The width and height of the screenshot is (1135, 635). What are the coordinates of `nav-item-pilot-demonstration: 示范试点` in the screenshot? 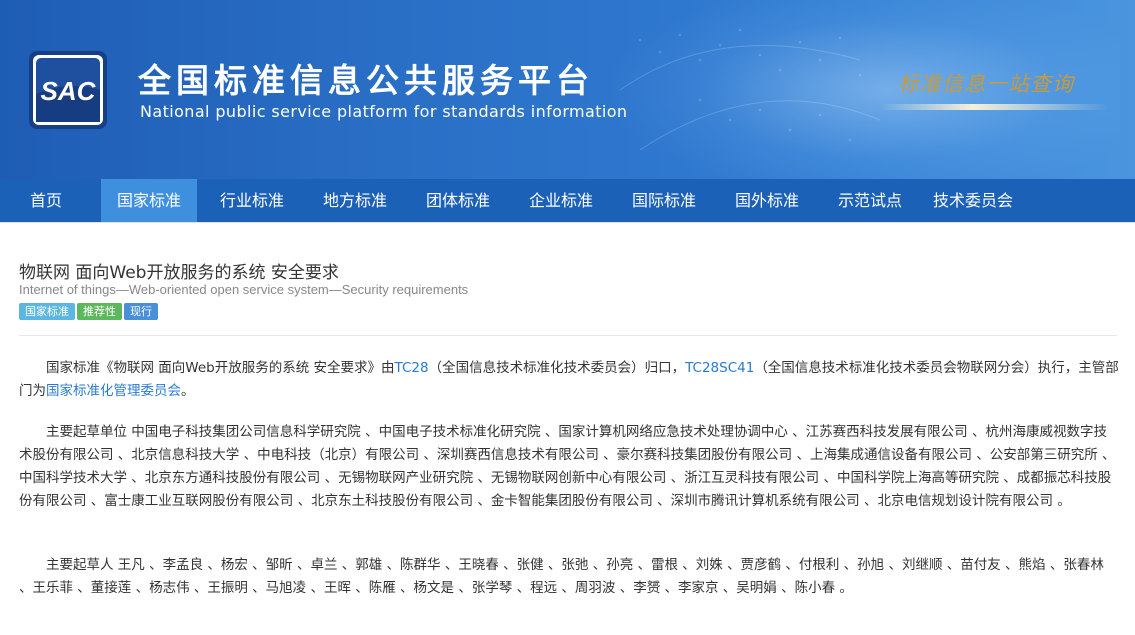 It's located at (870, 200).